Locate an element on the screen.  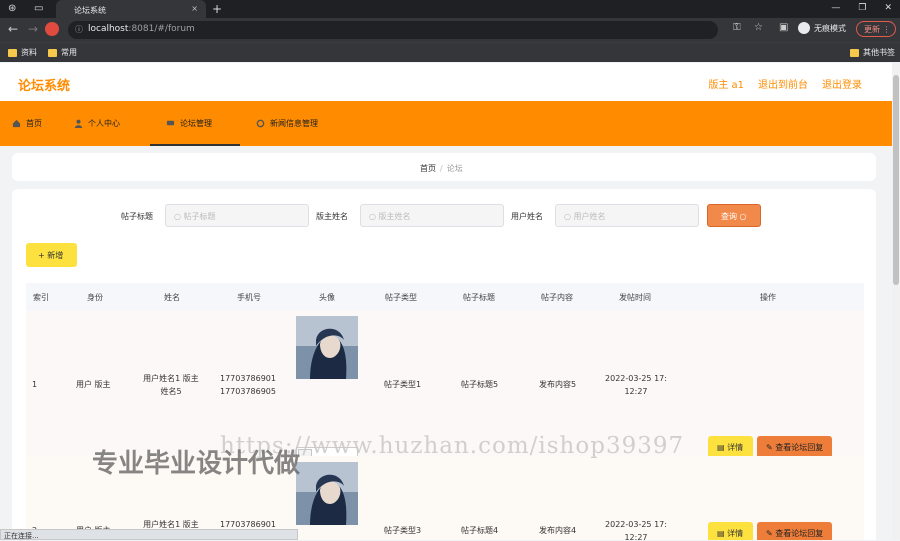
tab-close-icon: × is located at coordinates (194, 8).